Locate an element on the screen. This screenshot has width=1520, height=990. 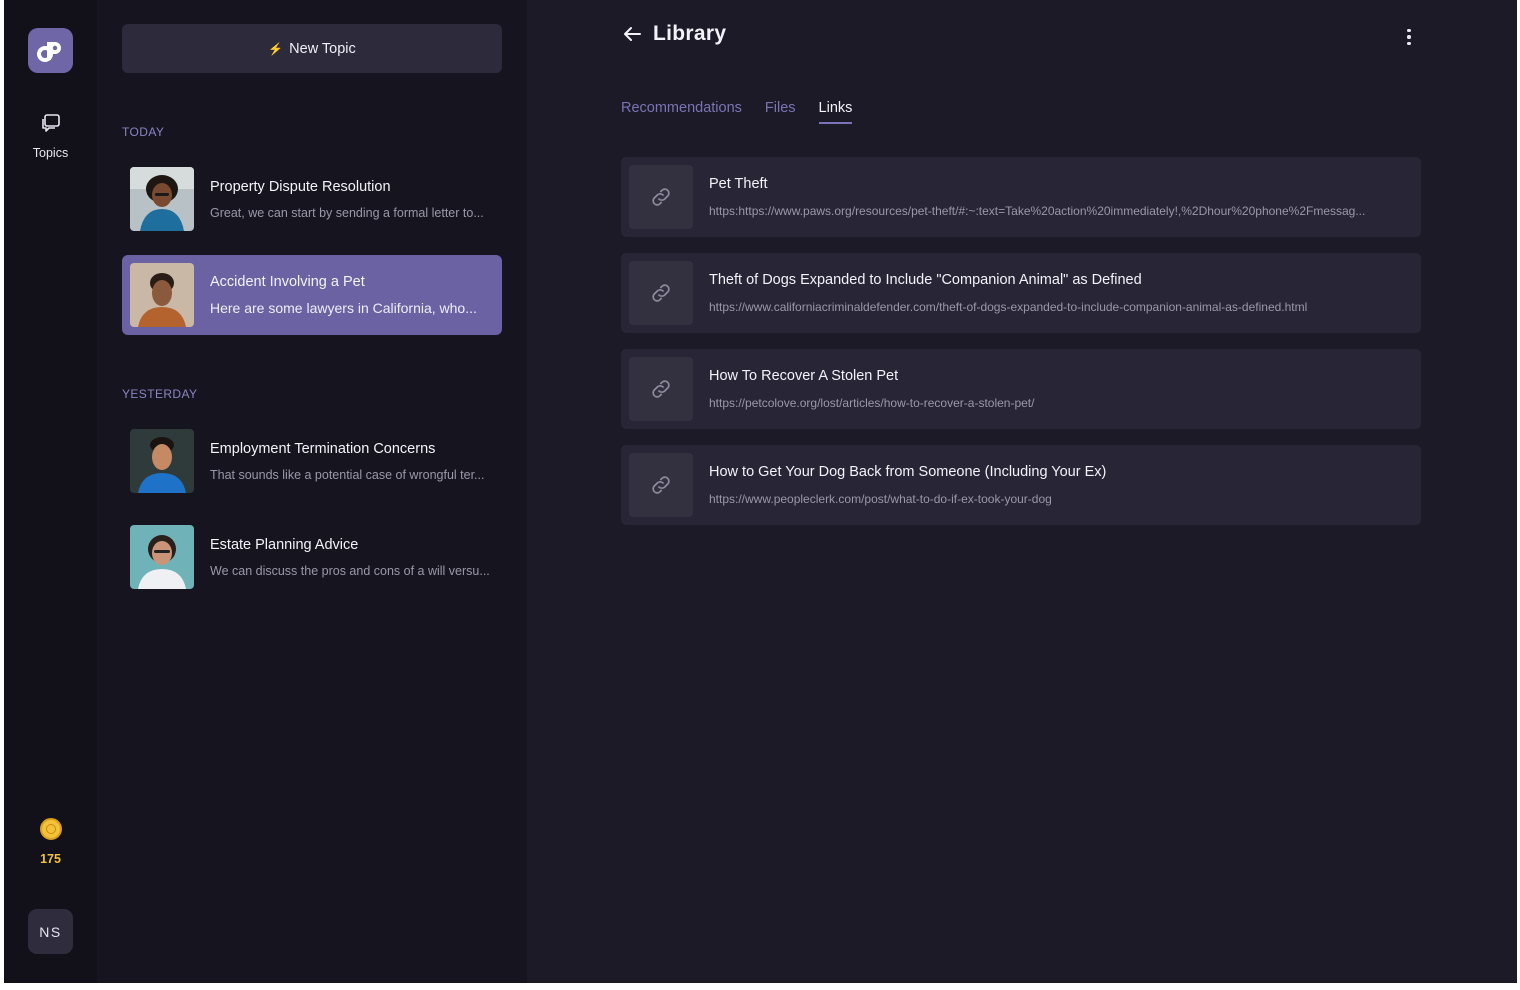
link-title: Pet Theft is located at coordinates (738, 184).